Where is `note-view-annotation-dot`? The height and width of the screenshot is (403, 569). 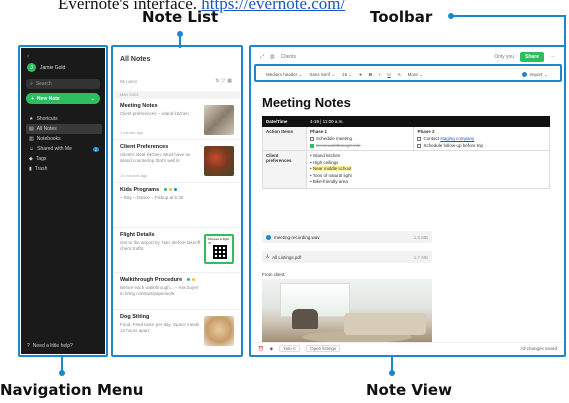
note-view-annotation-dot is located at coordinates (392, 373).